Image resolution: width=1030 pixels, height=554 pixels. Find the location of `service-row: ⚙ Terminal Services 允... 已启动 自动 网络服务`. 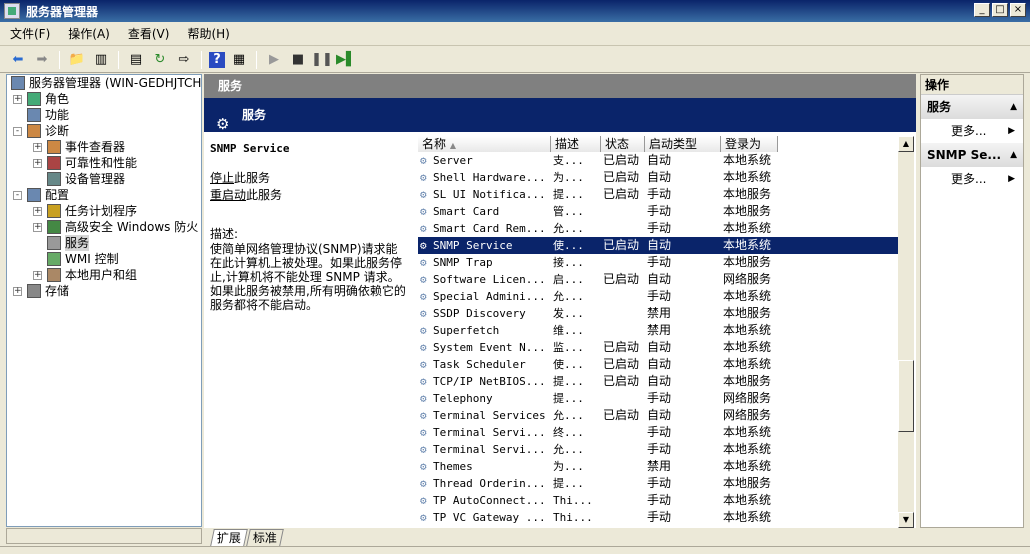

service-row: ⚙ Terminal Services 允... 已启动 自动 网络服务 is located at coordinates (658, 415).